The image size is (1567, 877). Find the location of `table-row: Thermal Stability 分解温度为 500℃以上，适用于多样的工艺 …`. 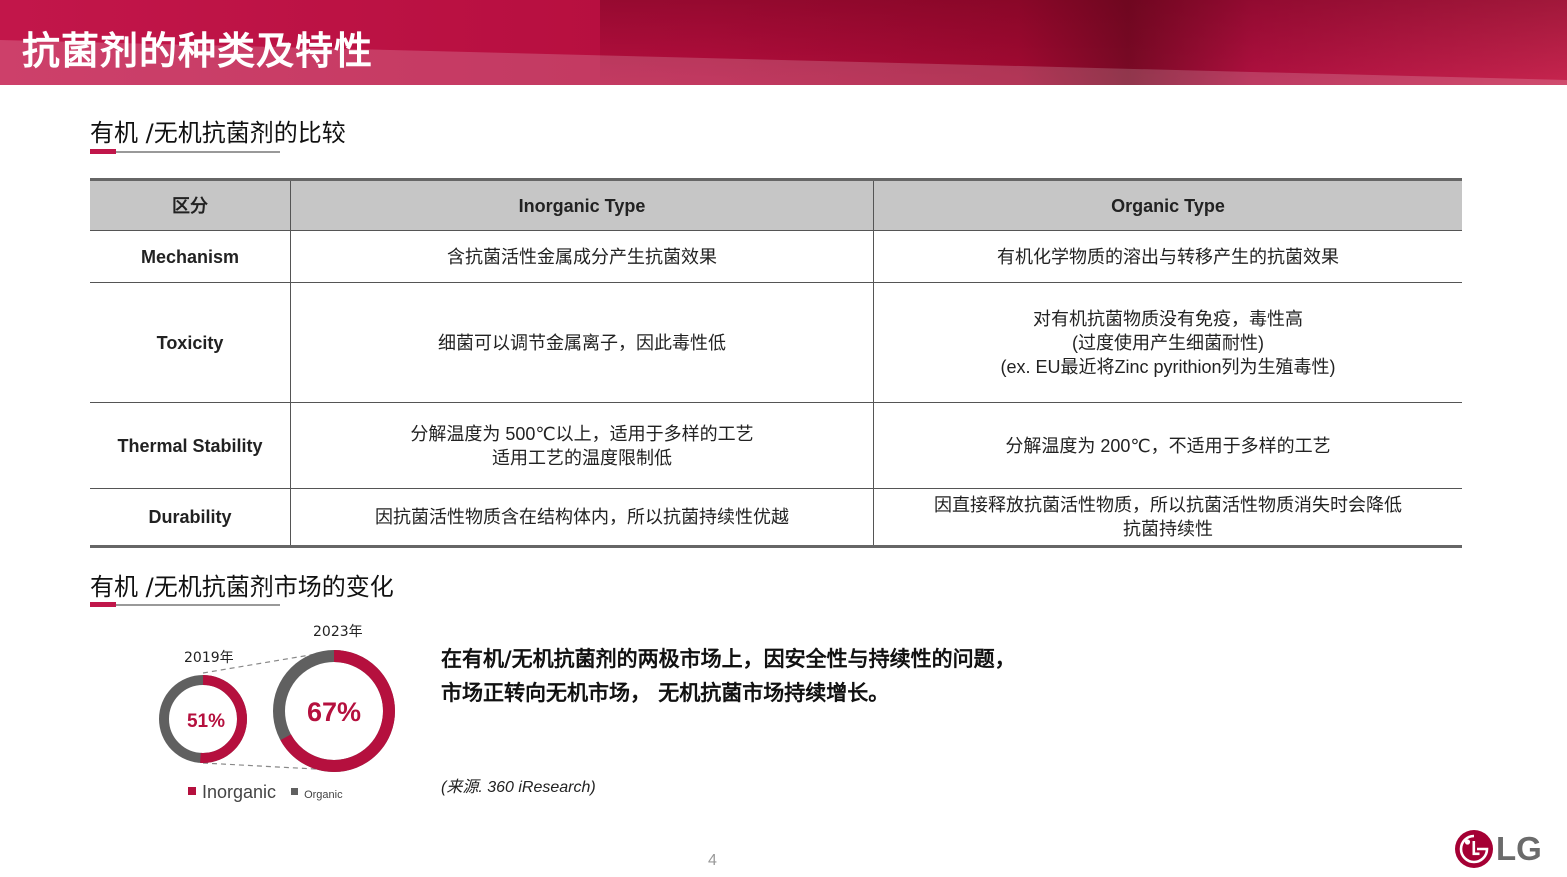

table-row: Thermal Stability 分解温度为 500℃以上，适用于多样的工艺 … is located at coordinates (776, 445).